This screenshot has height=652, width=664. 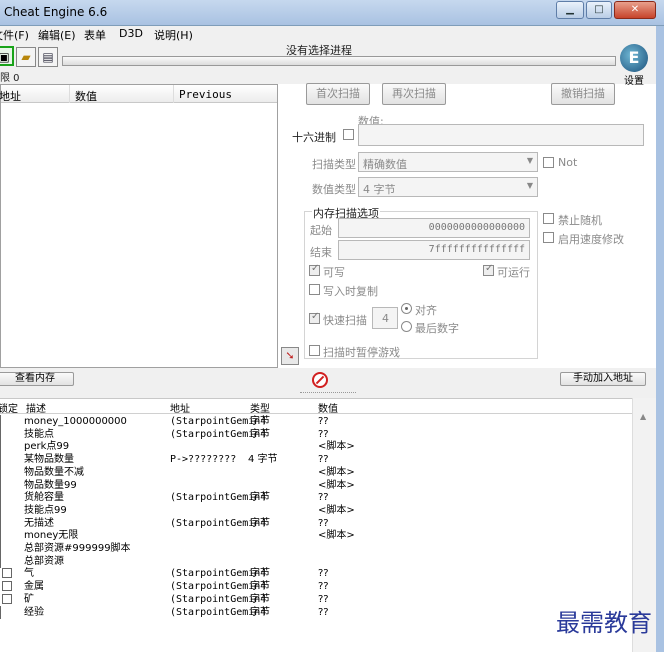 What do you see at coordinates (29, 599) in the screenshot?
I see `row-description: 矿` at bounding box center [29, 599].